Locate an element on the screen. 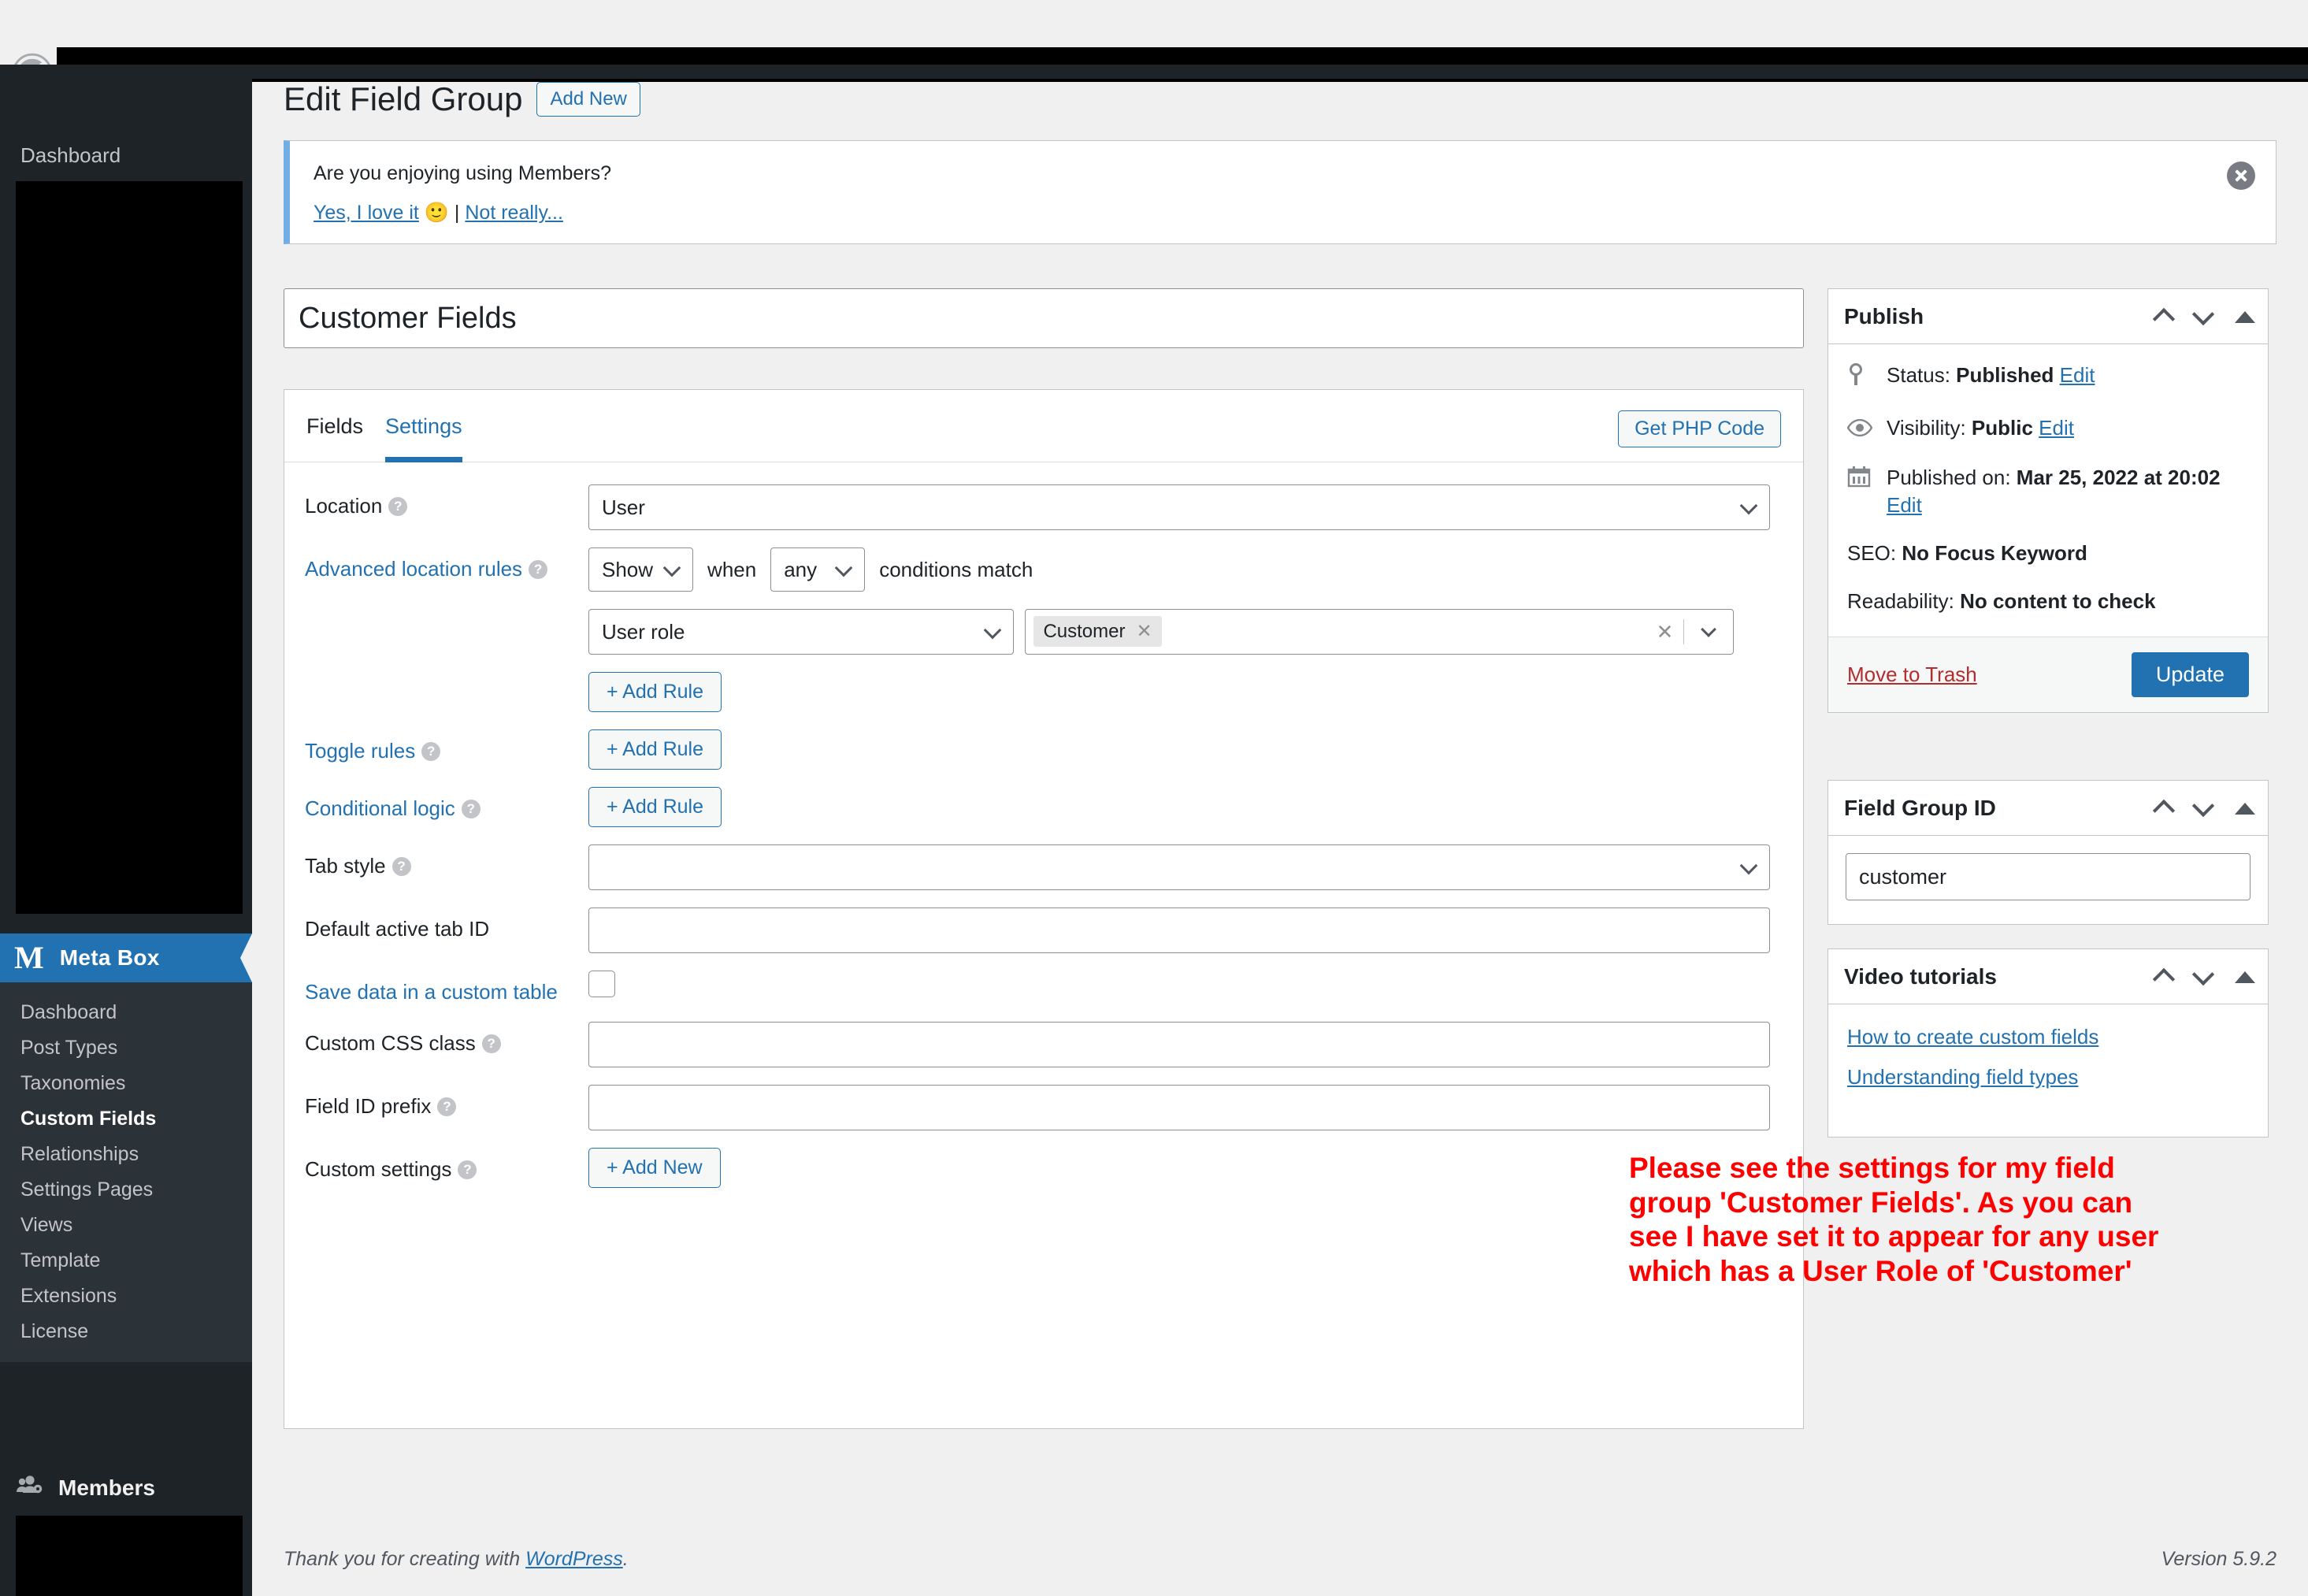 This screenshot has width=2308, height=1596. chevron-down-icon is located at coordinates (1748, 865).